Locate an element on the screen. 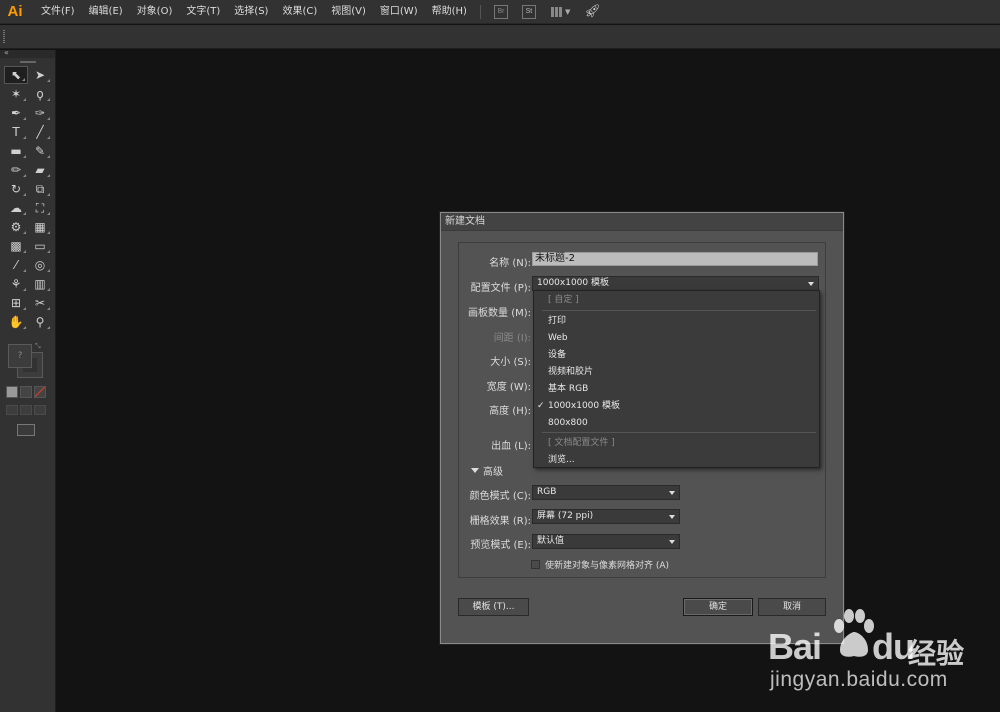 The image size is (1000, 712). bleed-label: 出血 (L): is located at coordinates (511, 446).